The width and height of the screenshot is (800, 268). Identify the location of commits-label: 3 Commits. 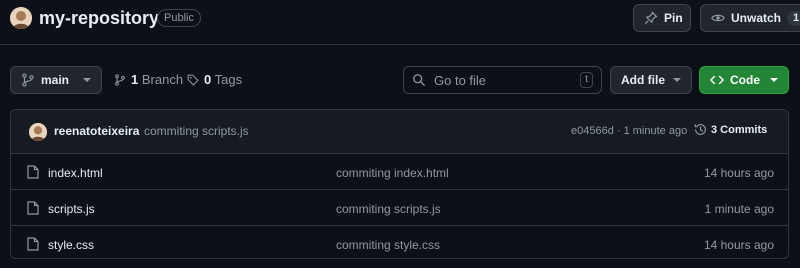
(739, 129).